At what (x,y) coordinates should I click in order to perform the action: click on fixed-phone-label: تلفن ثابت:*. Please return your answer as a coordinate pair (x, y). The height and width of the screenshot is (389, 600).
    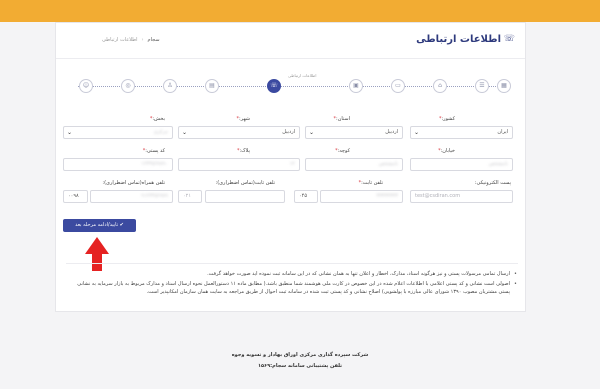
    Looking at the image, I should click on (370, 183).